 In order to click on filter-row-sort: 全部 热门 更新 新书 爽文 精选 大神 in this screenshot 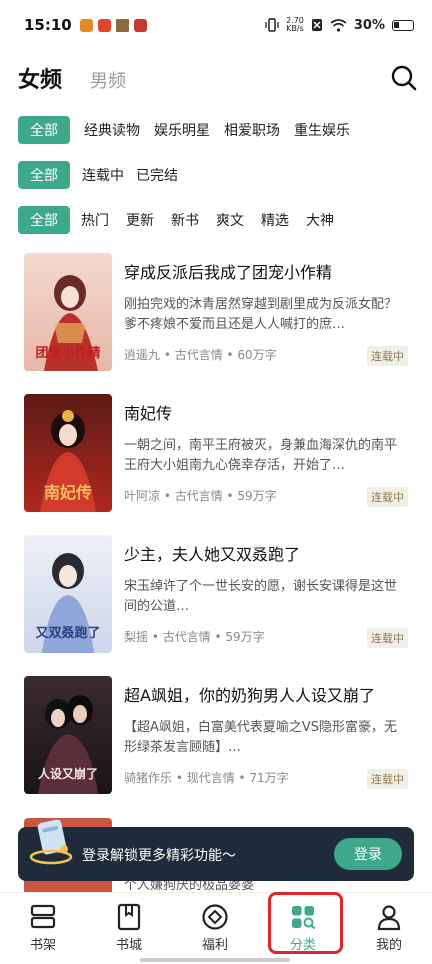, I will do `click(225, 220)`.